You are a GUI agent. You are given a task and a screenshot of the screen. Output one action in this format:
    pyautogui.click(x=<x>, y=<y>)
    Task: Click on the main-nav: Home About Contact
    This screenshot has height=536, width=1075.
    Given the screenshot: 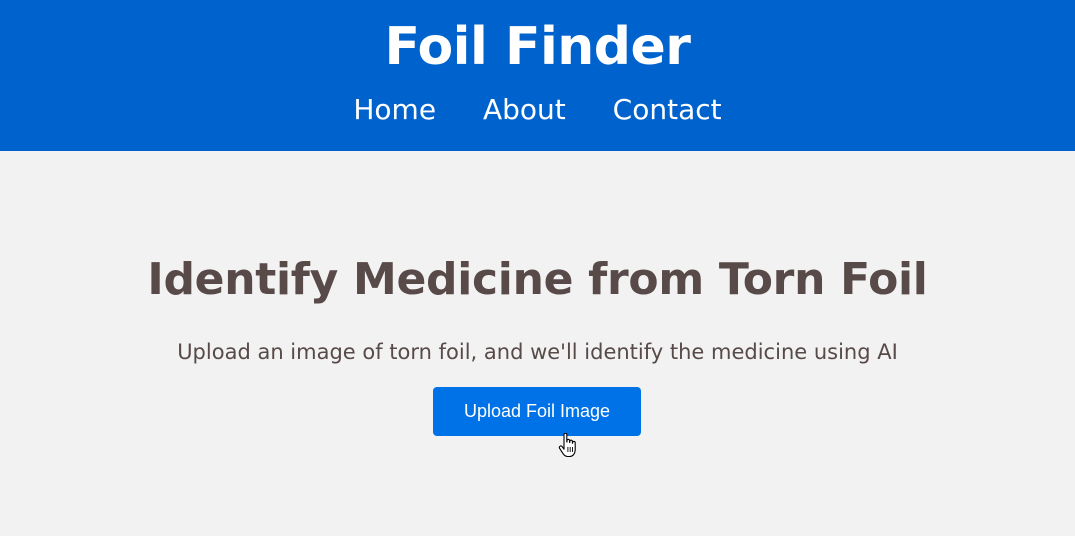 What is the action you would take?
    pyautogui.click(x=537, y=110)
    